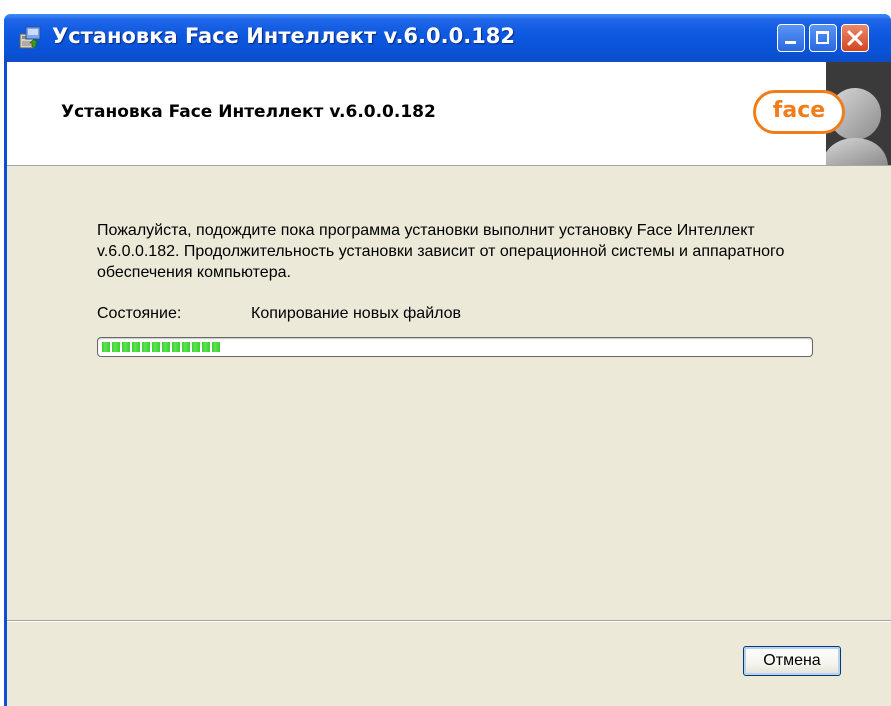 This screenshot has height=706, width=891. I want to click on banner-title: Установка Face Интеллект v.6.0.0.182, so click(248, 112).